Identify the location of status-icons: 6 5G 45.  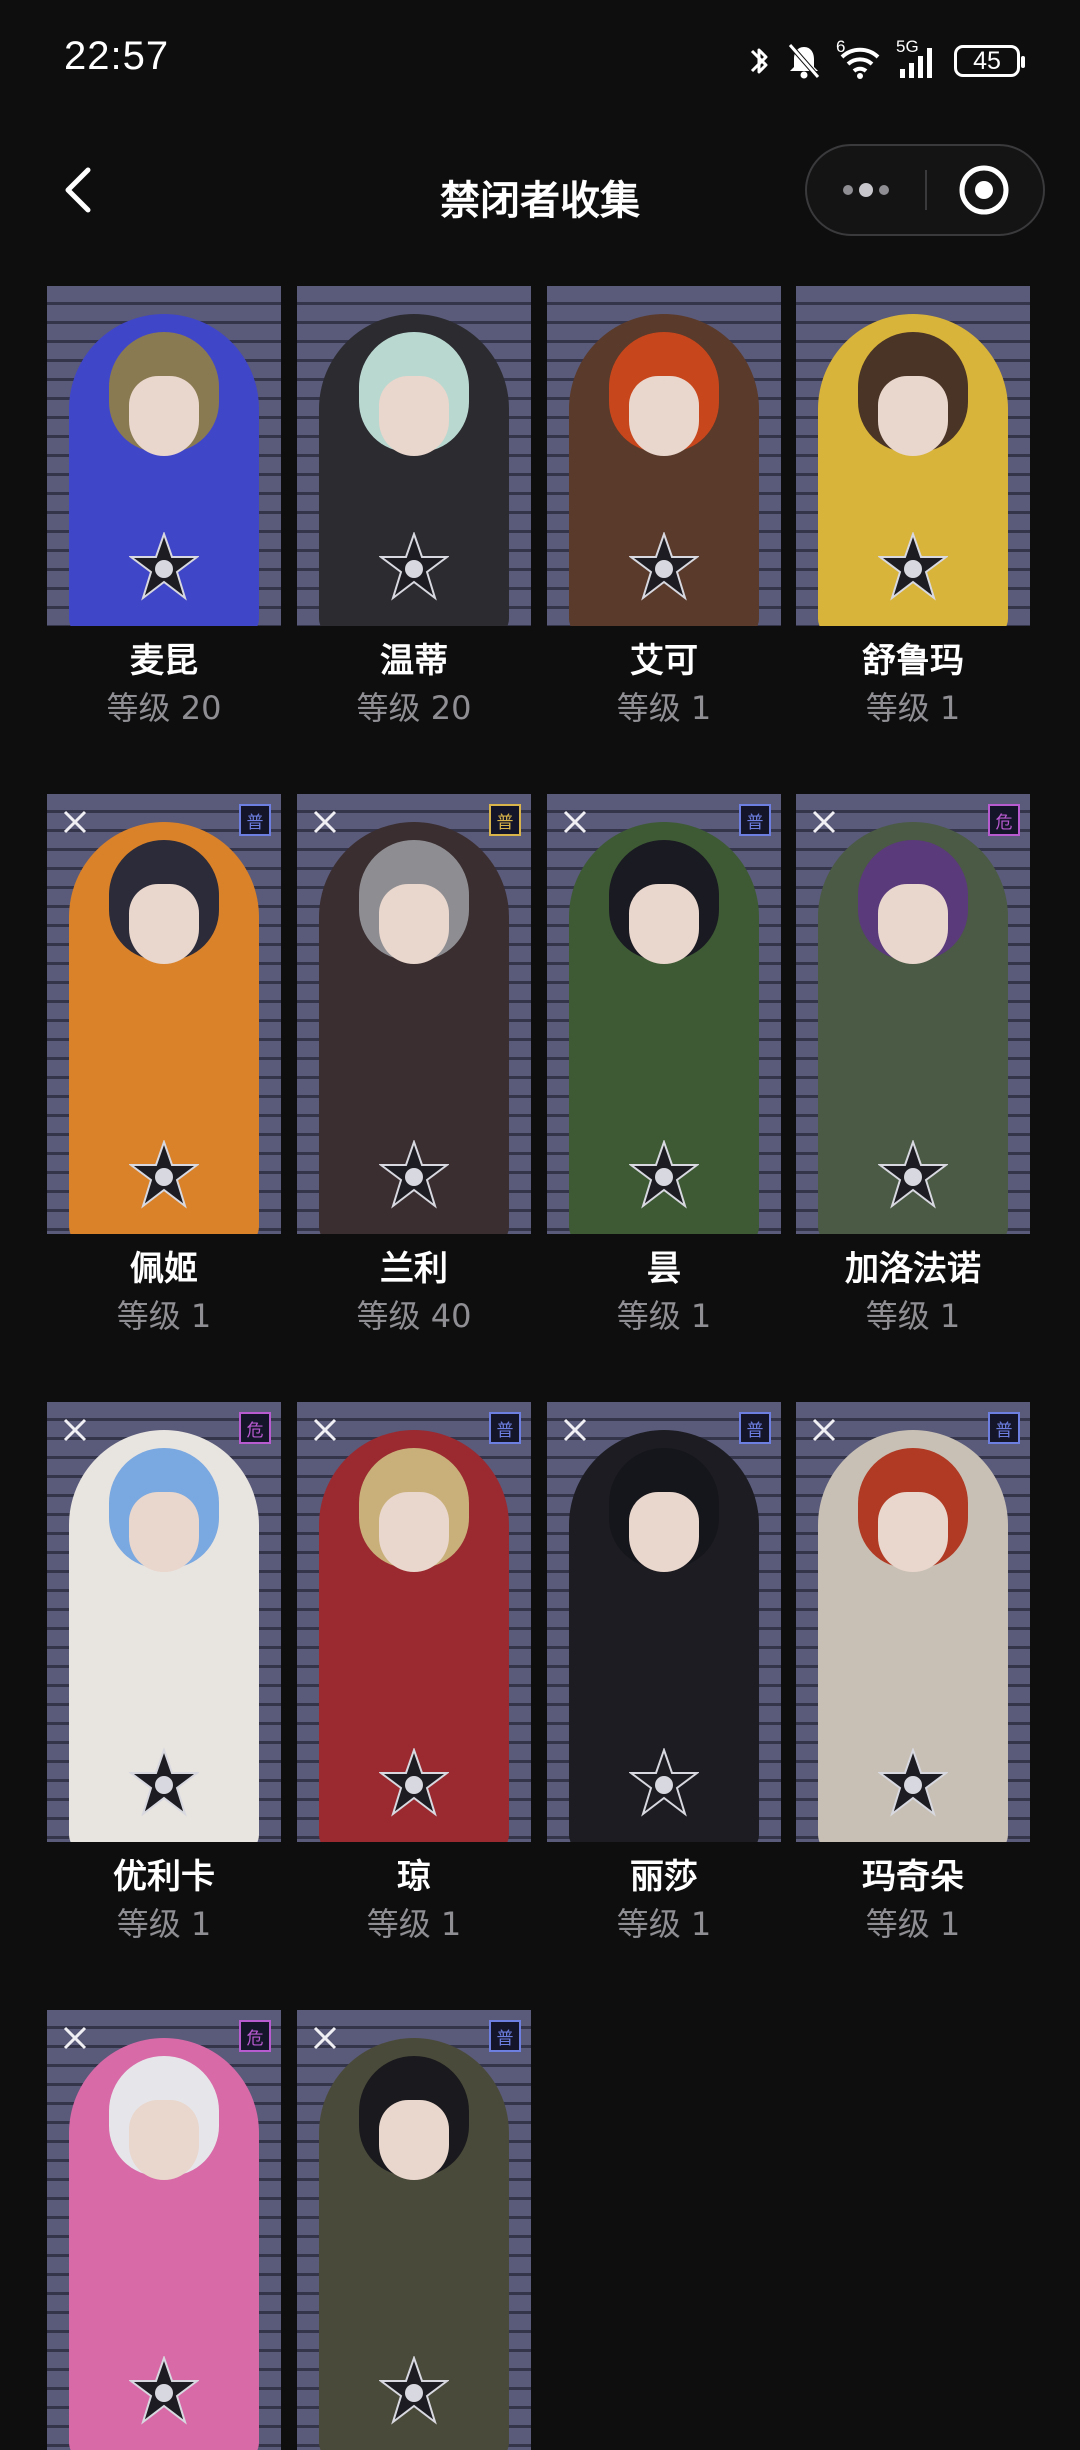
(885, 61).